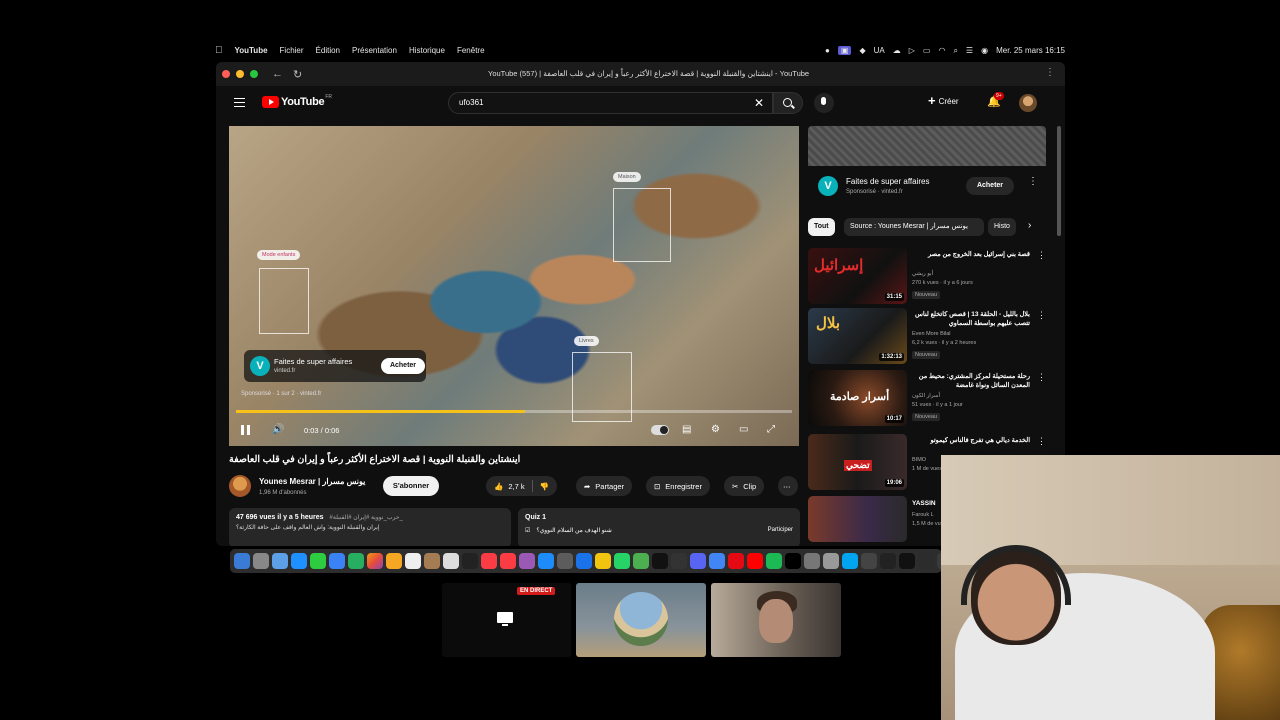 The height and width of the screenshot is (720, 1280). What do you see at coordinates (604, 486) in the screenshot?
I see `share-button: ➦ Partager` at bounding box center [604, 486].